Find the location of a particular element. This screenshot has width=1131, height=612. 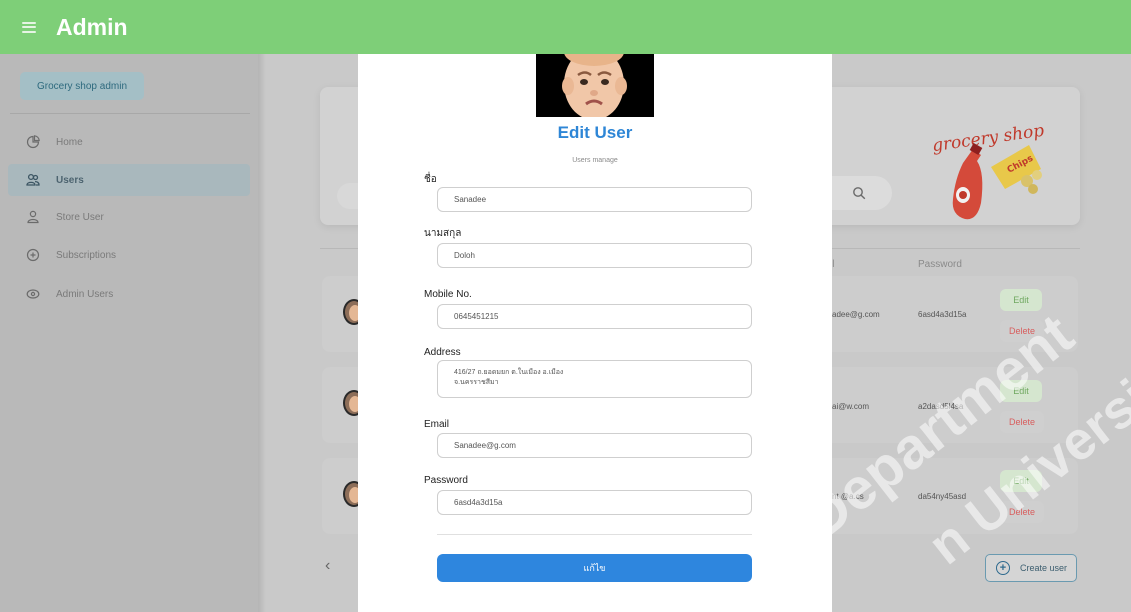

app-title: Admin is located at coordinates (92, 26).